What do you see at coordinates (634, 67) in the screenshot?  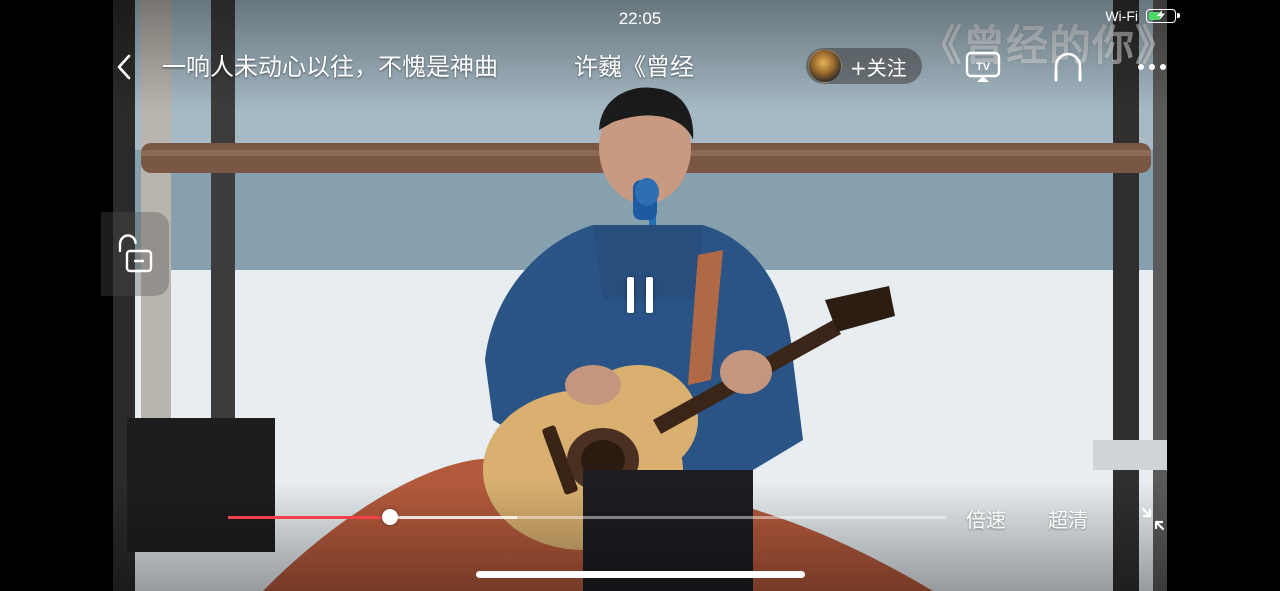 I see `video-title-part2: 许巍《曾经` at bounding box center [634, 67].